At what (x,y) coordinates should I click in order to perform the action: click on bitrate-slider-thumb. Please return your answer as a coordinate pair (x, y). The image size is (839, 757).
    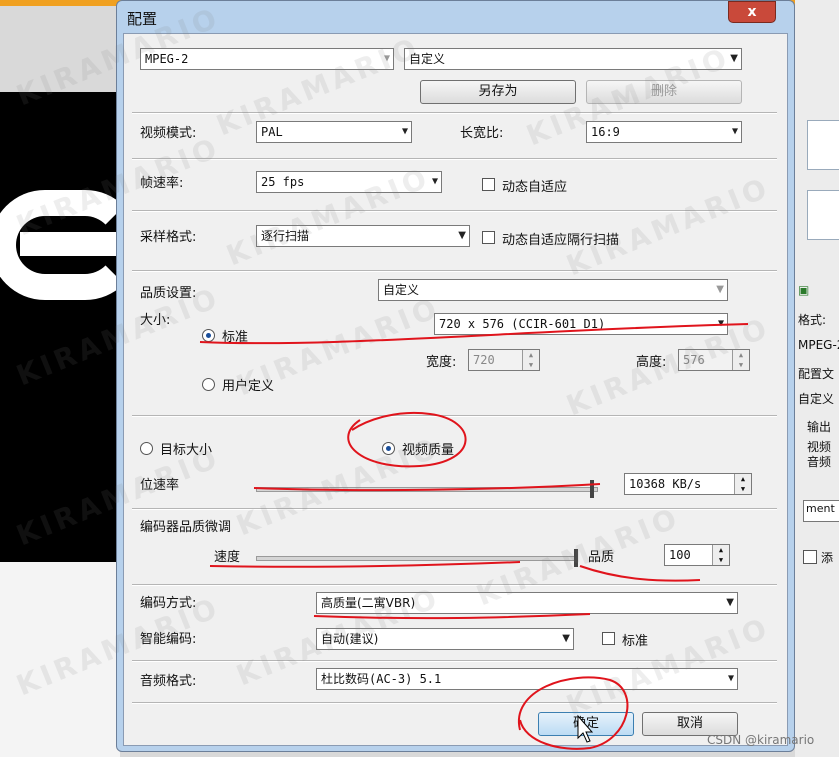
    Looking at the image, I should click on (592, 489).